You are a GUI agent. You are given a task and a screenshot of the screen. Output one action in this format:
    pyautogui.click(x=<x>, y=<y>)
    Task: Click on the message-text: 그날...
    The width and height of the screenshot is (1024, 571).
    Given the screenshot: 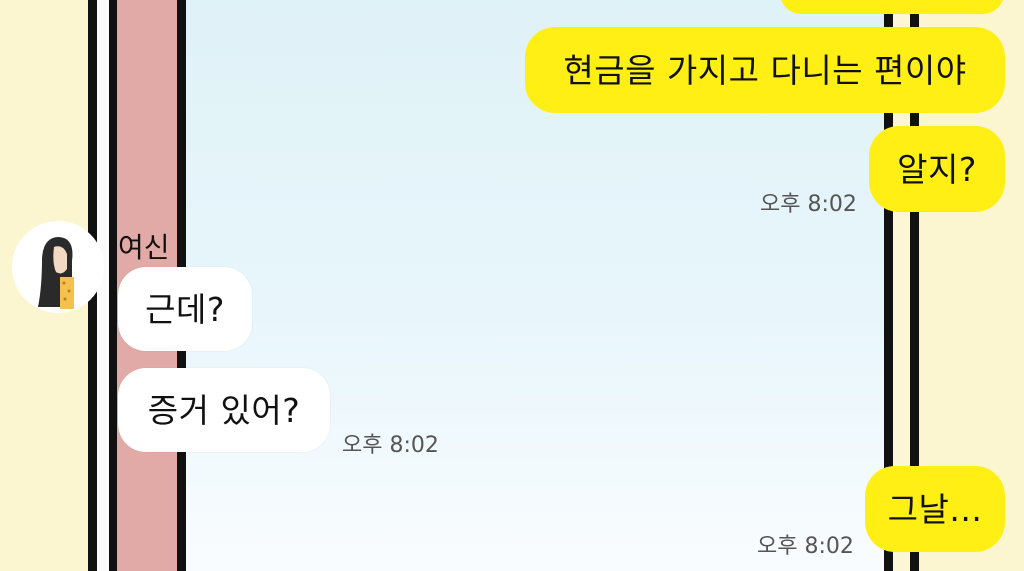 What is the action you would take?
    pyautogui.click(x=935, y=509)
    